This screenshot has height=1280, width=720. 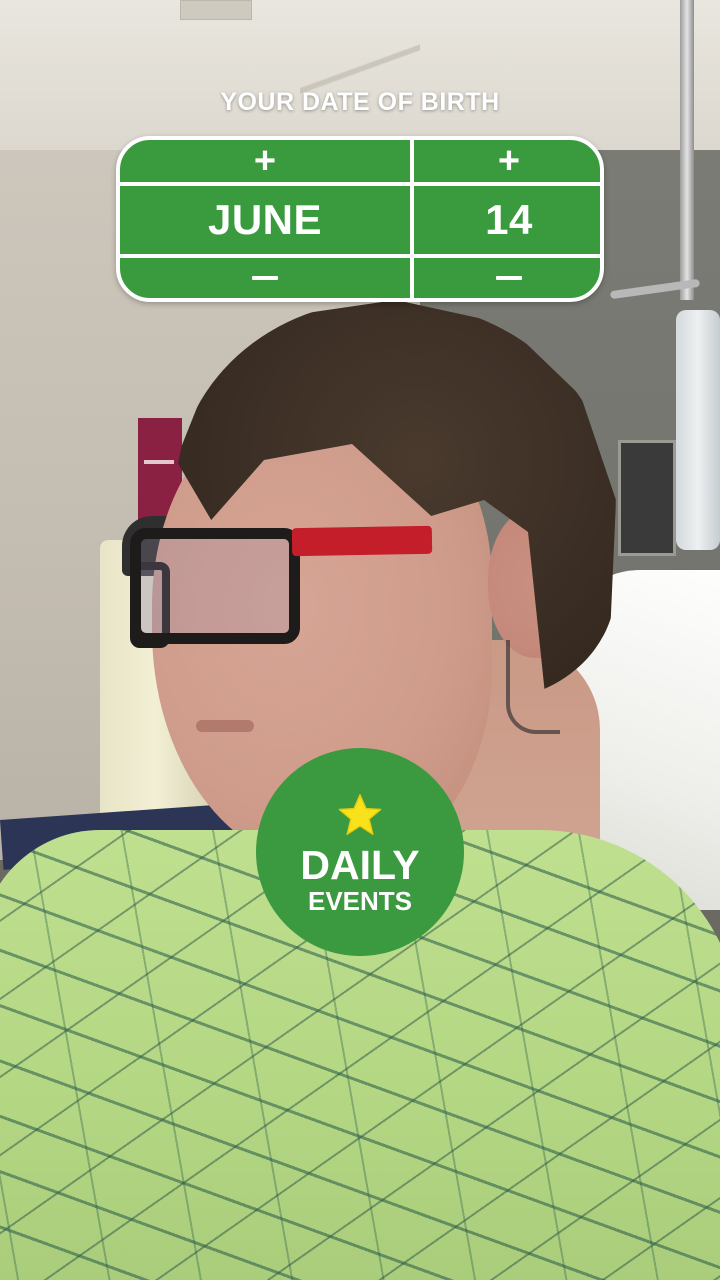 I want to click on daily-events-label-line2: EVENTS, so click(x=360, y=901).